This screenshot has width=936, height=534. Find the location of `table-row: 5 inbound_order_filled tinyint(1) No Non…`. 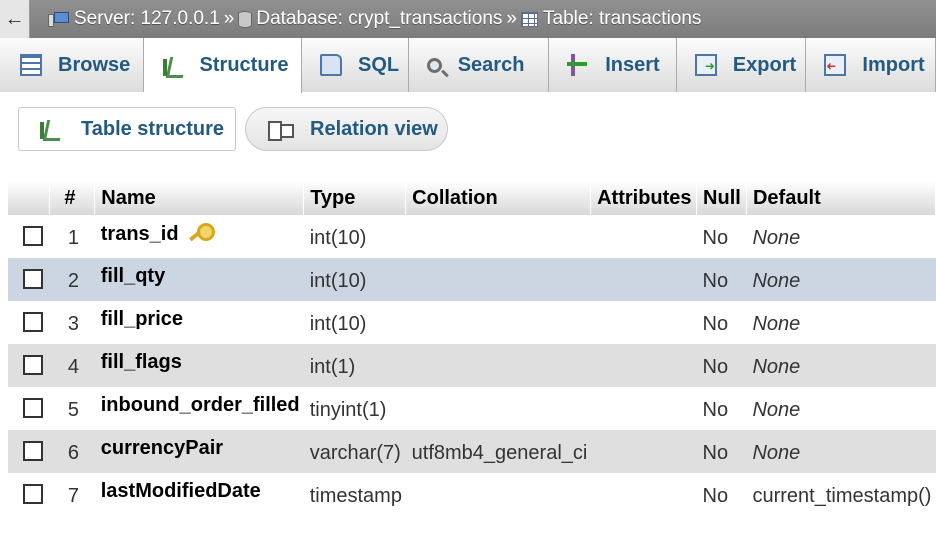

table-row: 5 inbound_order_filled tinyint(1) No Non… is located at coordinates (472, 408).